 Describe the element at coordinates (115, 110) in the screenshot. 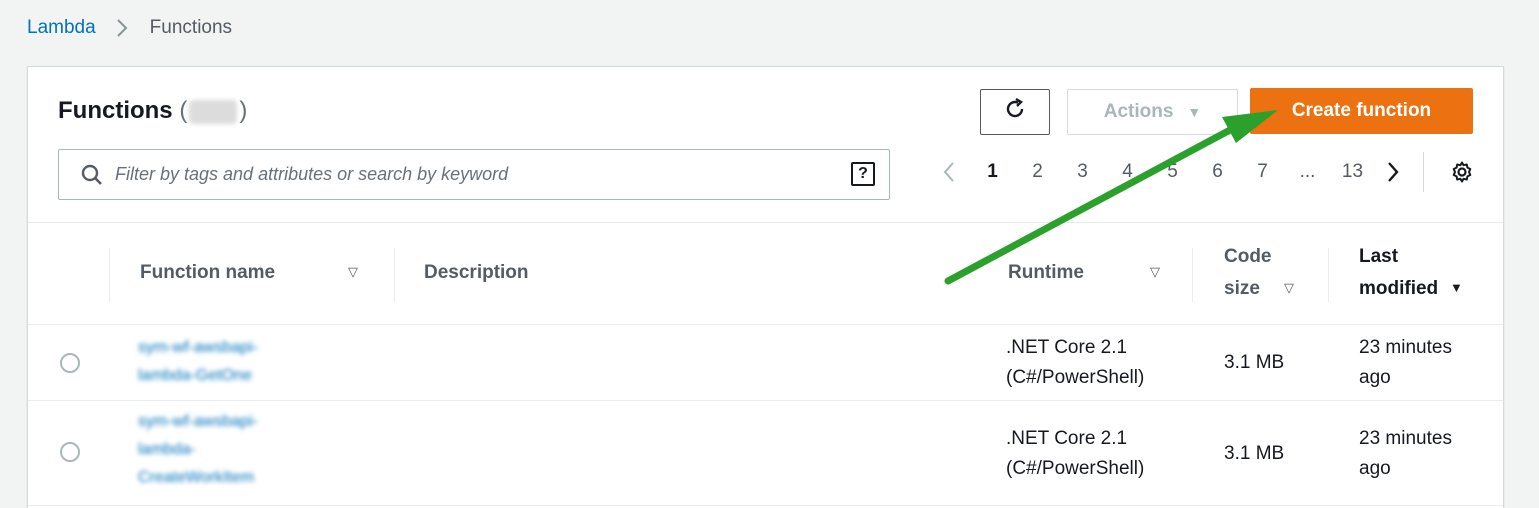

I see `page-title-text: Functions` at that location.